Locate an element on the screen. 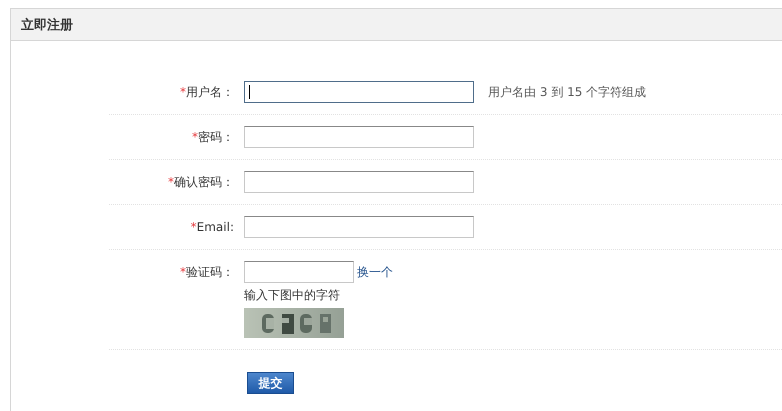 Image resolution: width=782 pixels, height=411 pixels. field-label: *验证码： is located at coordinates (207, 272).